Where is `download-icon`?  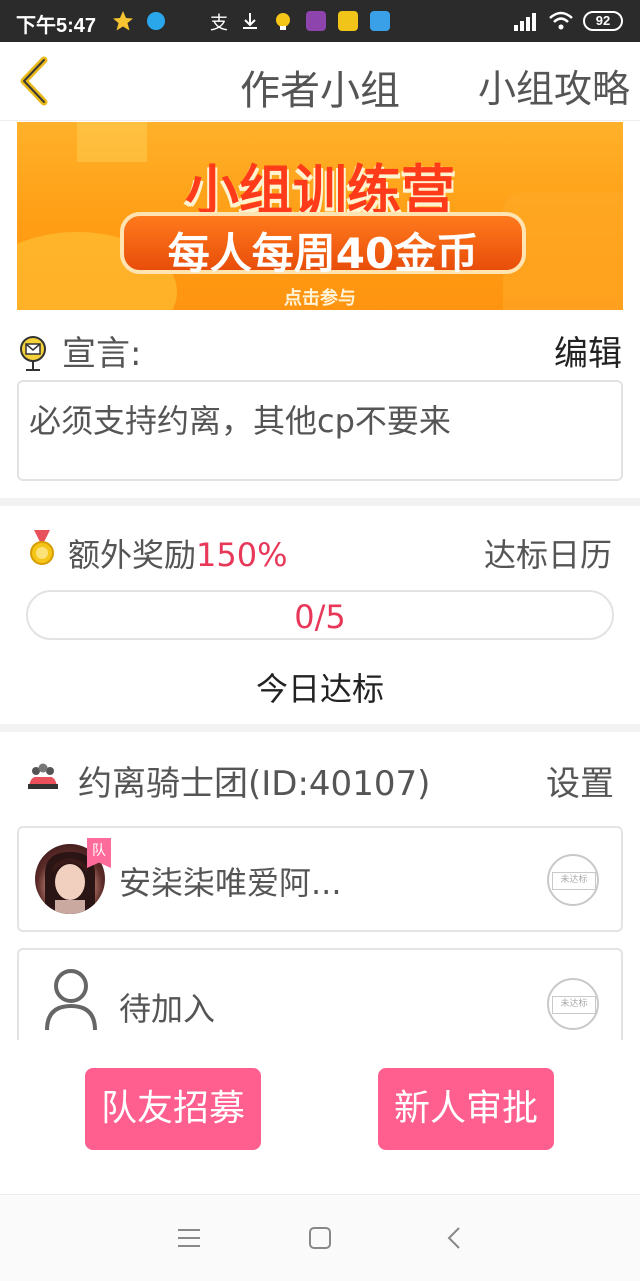
download-icon is located at coordinates (250, 21).